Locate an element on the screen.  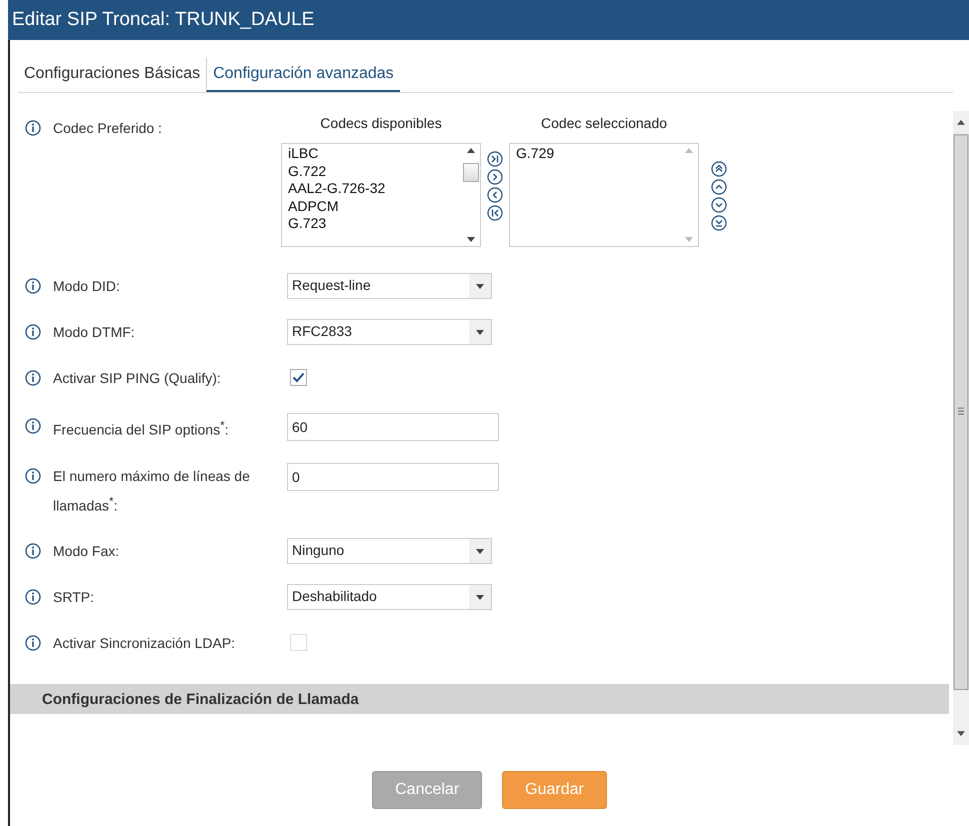
scrollbar is located at coordinates (961, 428).